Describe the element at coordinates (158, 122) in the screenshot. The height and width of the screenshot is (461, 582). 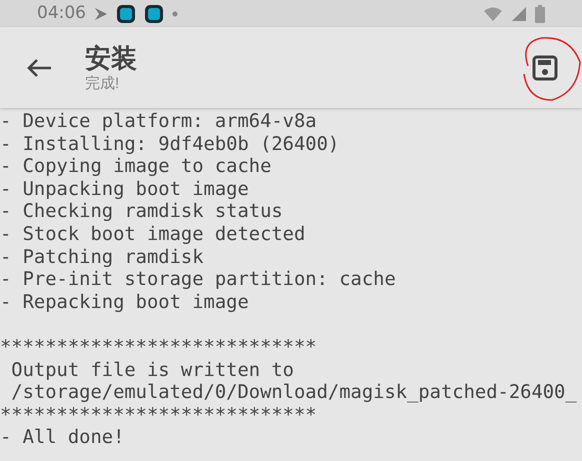
I see `log-line: - Device platform: arm64-v8a` at that location.